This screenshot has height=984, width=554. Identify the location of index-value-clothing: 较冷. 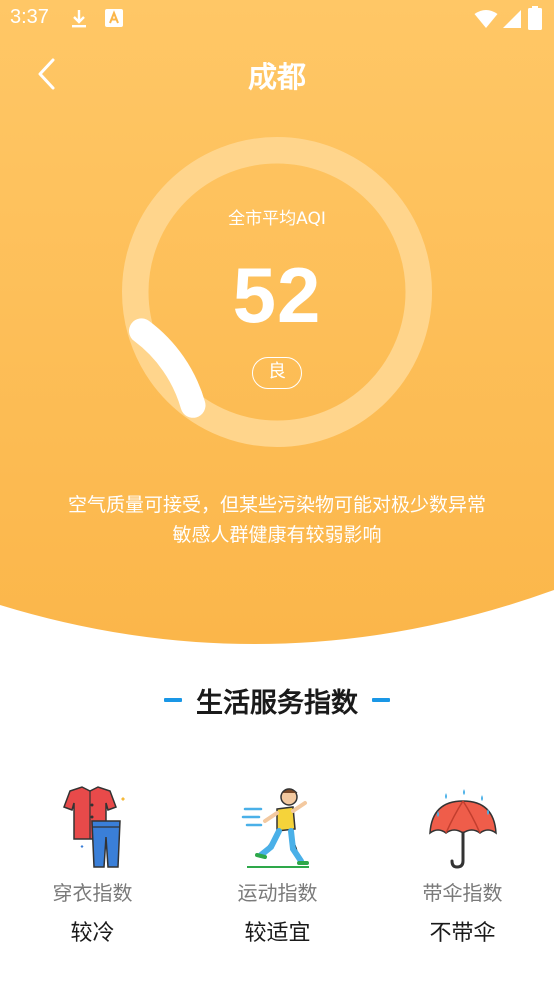
(92, 933).